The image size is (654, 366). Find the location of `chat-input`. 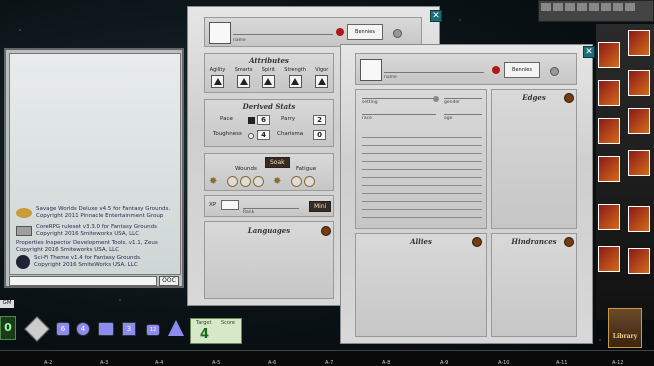

chat-input is located at coordinates (83, 281).